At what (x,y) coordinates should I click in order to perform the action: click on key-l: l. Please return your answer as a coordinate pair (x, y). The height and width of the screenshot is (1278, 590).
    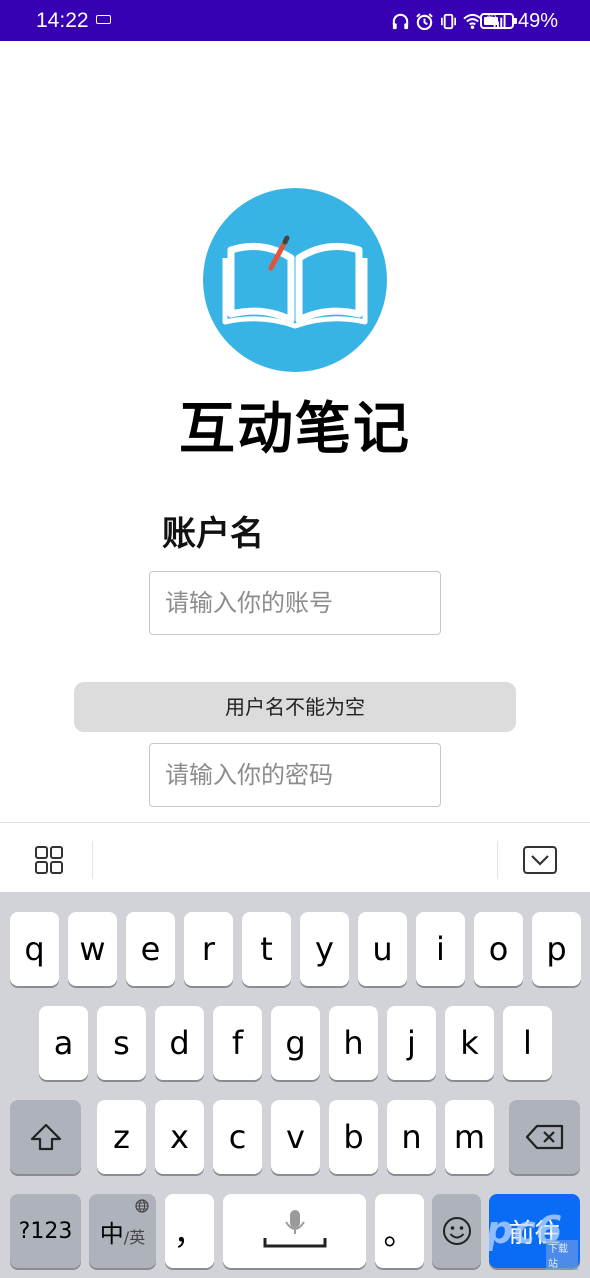
    Looking at the image, I should click on (527, 1043).